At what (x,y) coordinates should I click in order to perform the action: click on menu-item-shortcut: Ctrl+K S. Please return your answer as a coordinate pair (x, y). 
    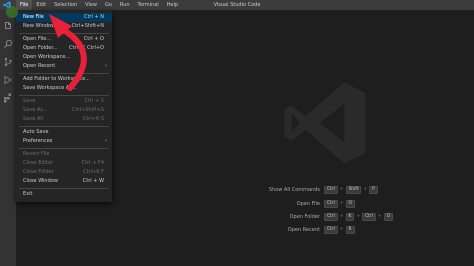
    Looking at the image, I should click on (93, 119).